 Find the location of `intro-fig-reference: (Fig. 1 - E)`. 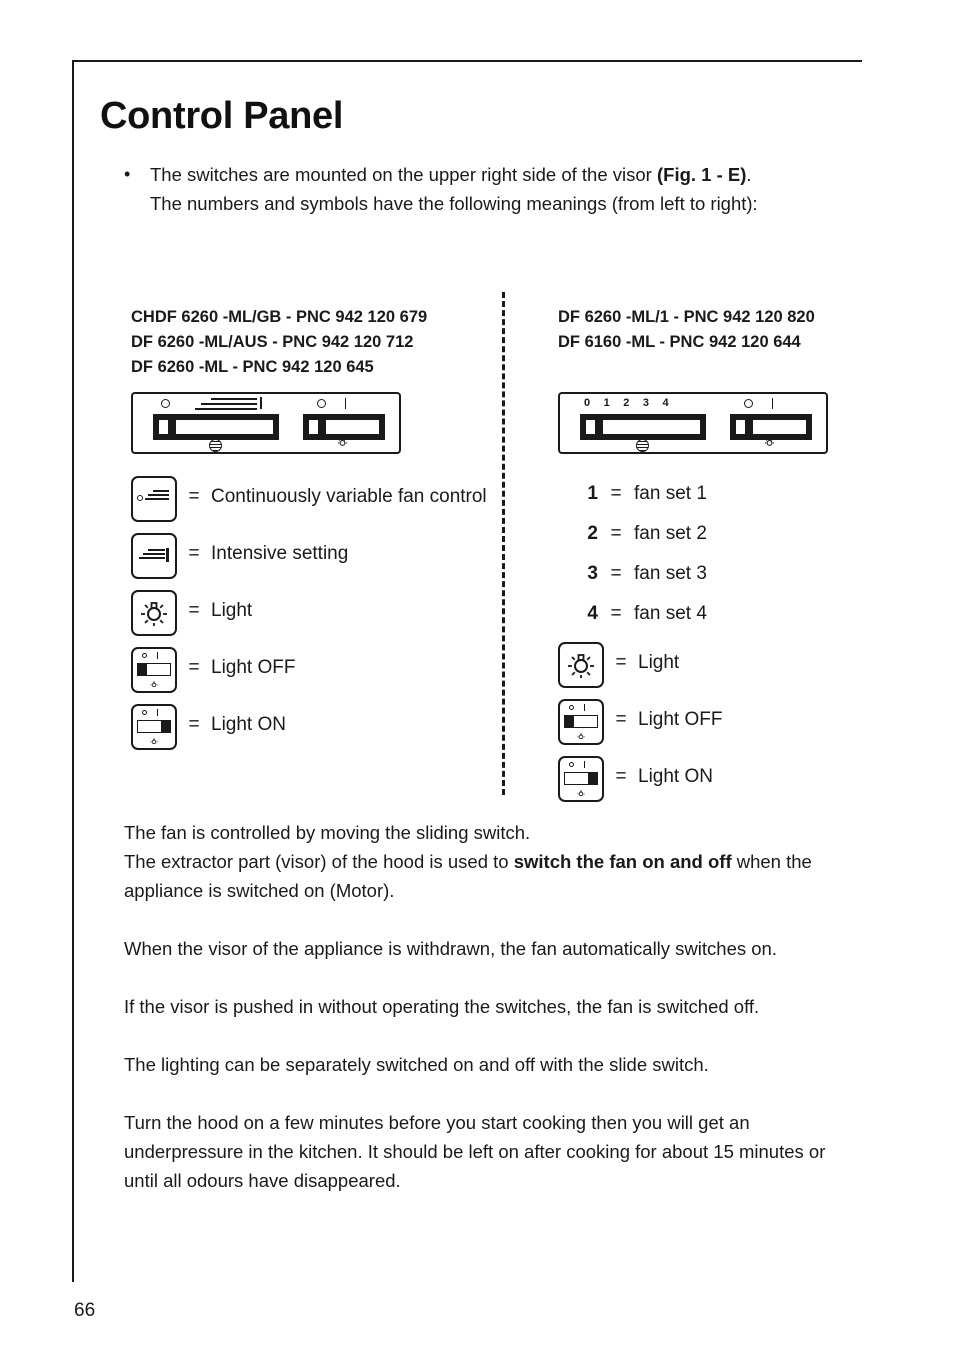

intro-fig-reference: (Fig. 1 - E) is located at coordinates (701, 174).